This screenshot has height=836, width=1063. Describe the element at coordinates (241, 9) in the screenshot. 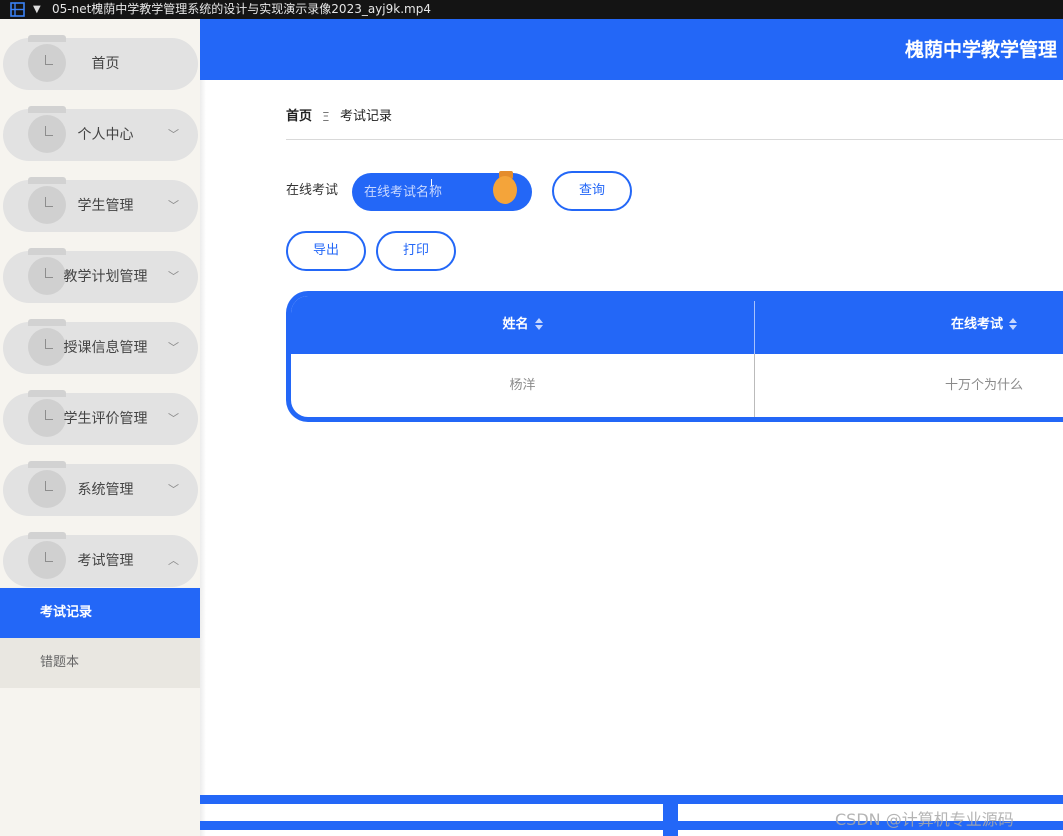

I see `window-title: 05-net槐荫中学教学管理系统的设计与实现演示录像2023_ayj9k.mp4` at that location.